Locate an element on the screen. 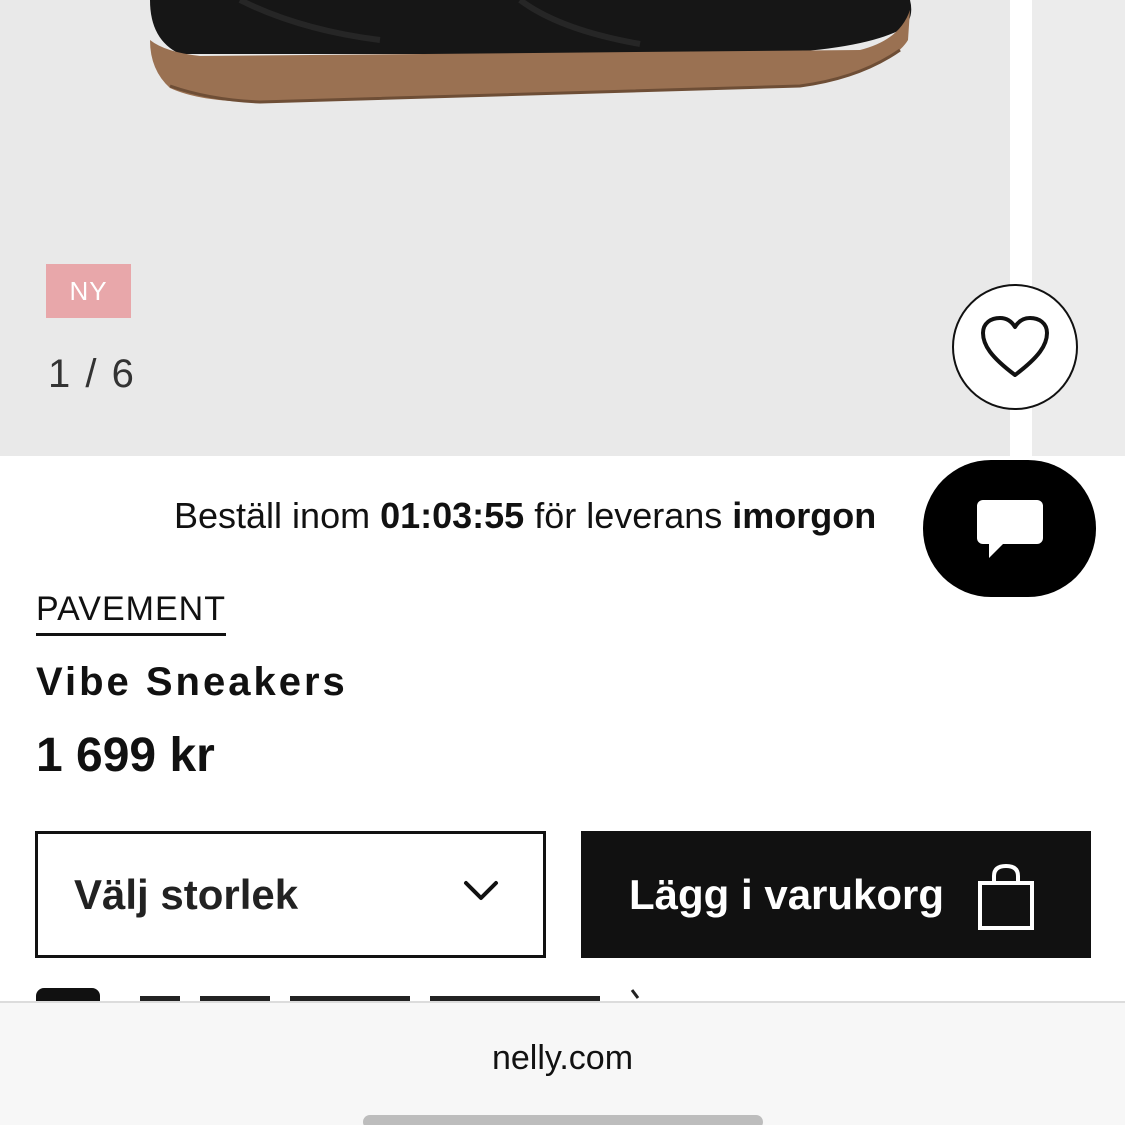 The width and height of the screenshot is (1125, 1125). chat-button is located at coordinates (1009, 528).